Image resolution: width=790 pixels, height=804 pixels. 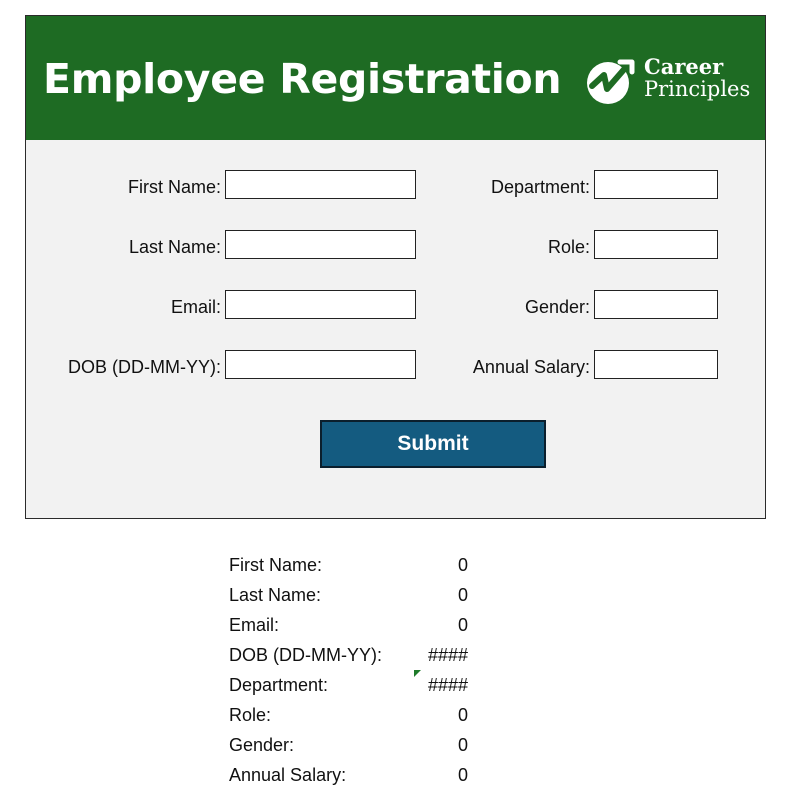 I want to click on dob-input, so click(x=320, y=364).